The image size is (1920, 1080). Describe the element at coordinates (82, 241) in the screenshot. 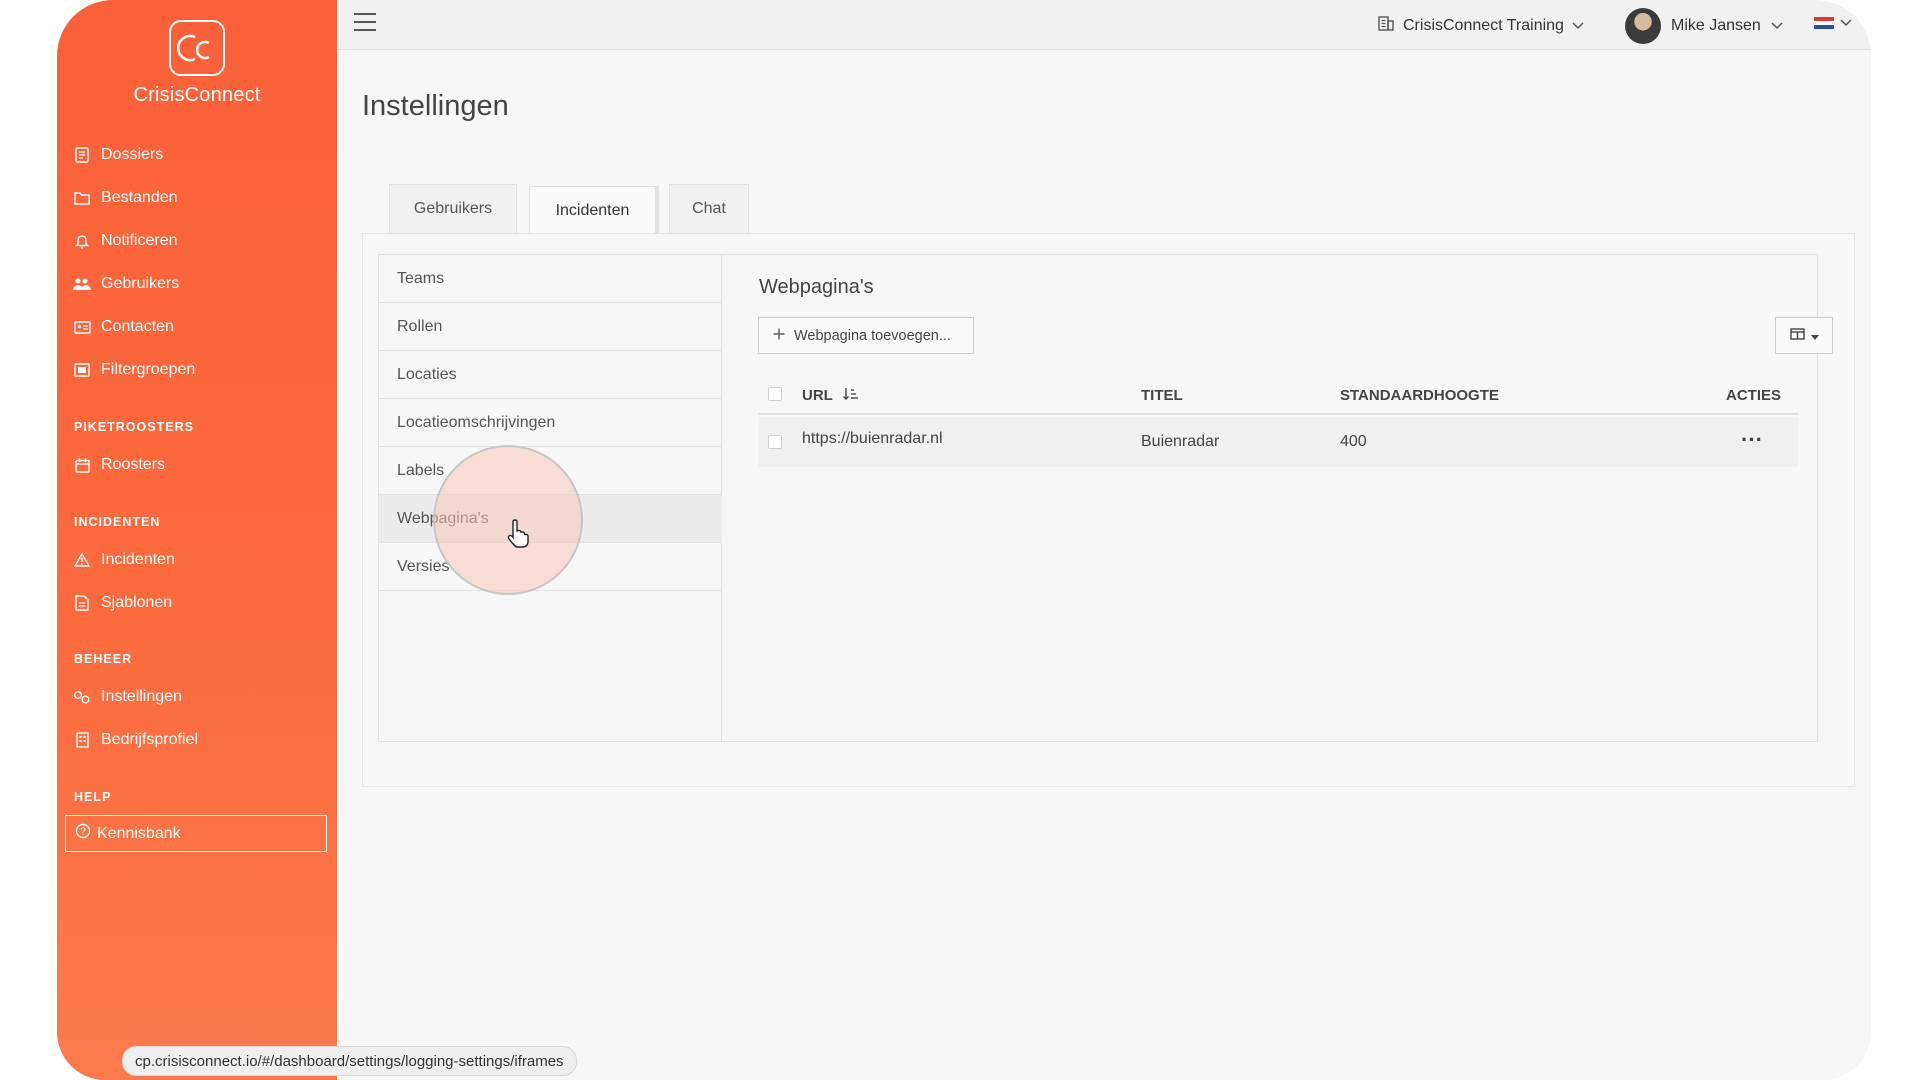

I see `bell-icon` at that location.